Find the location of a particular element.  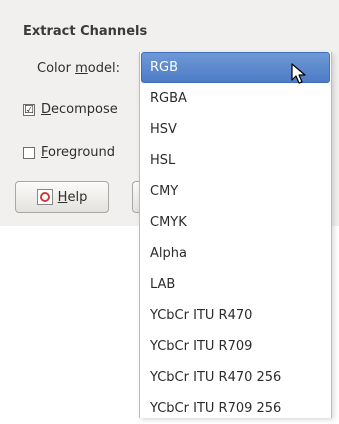

menu-item-alpha: Alpha is located at coordinates (235, 253).